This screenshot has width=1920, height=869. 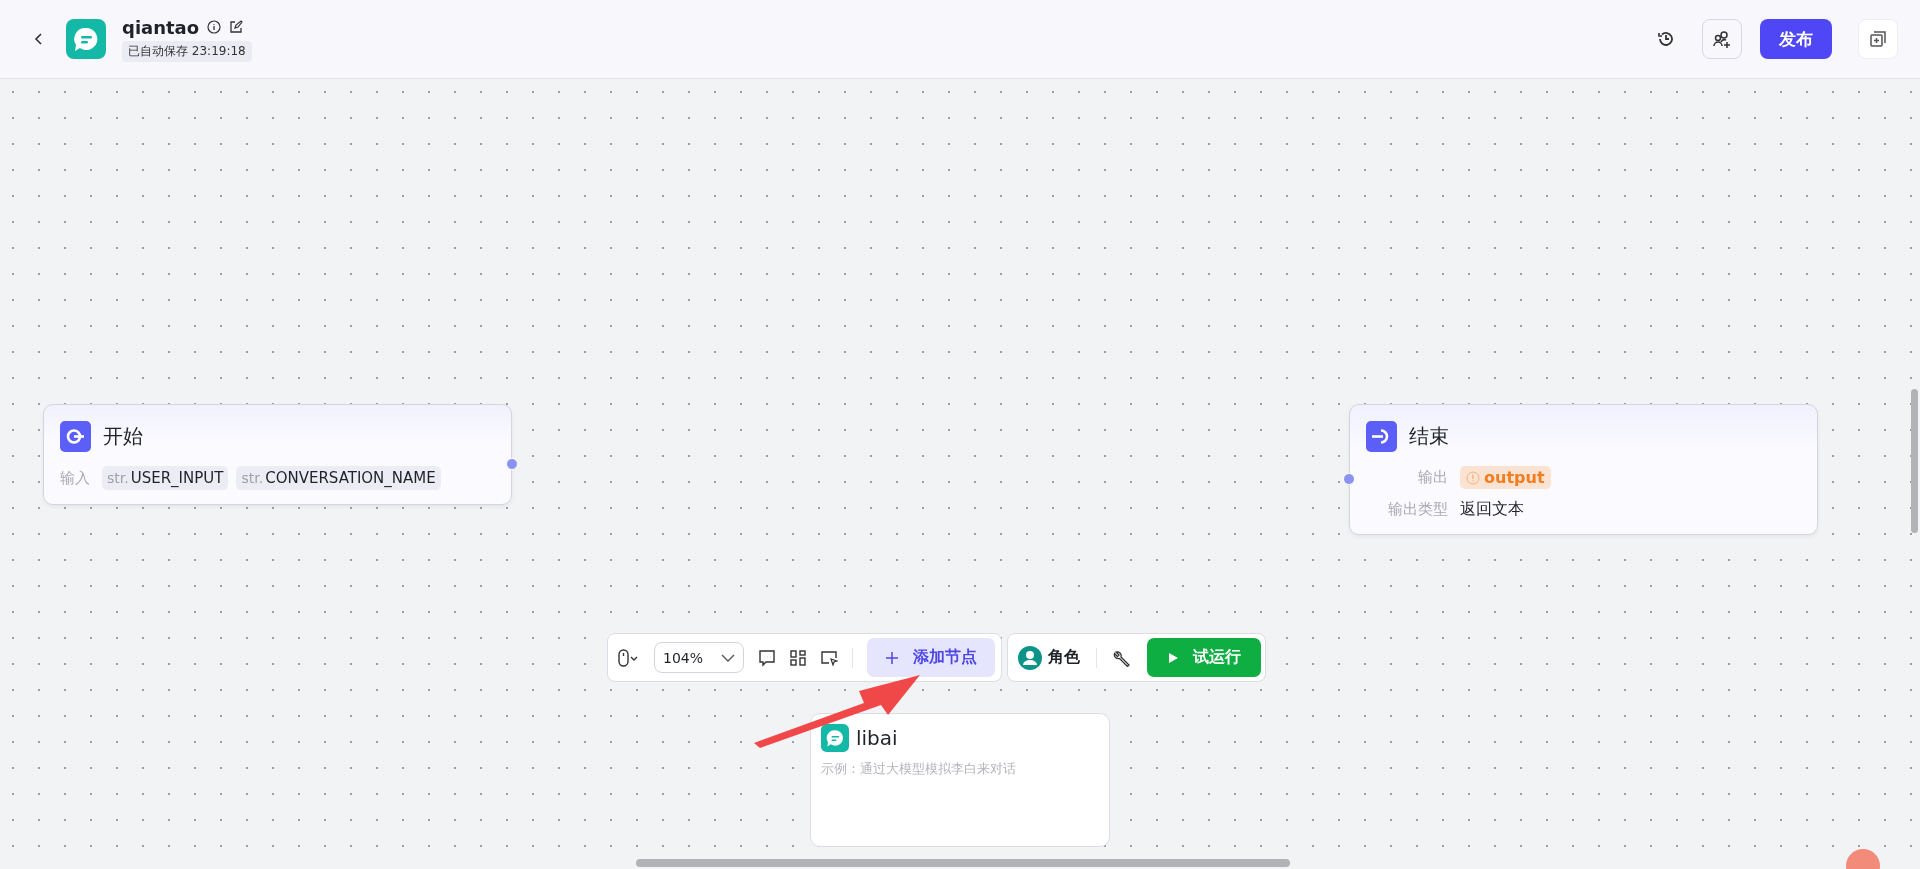 What do you see at coordinates (75, 478) in the screenshot?
I see `field-label: 输入` at bounding box center [75, 478].